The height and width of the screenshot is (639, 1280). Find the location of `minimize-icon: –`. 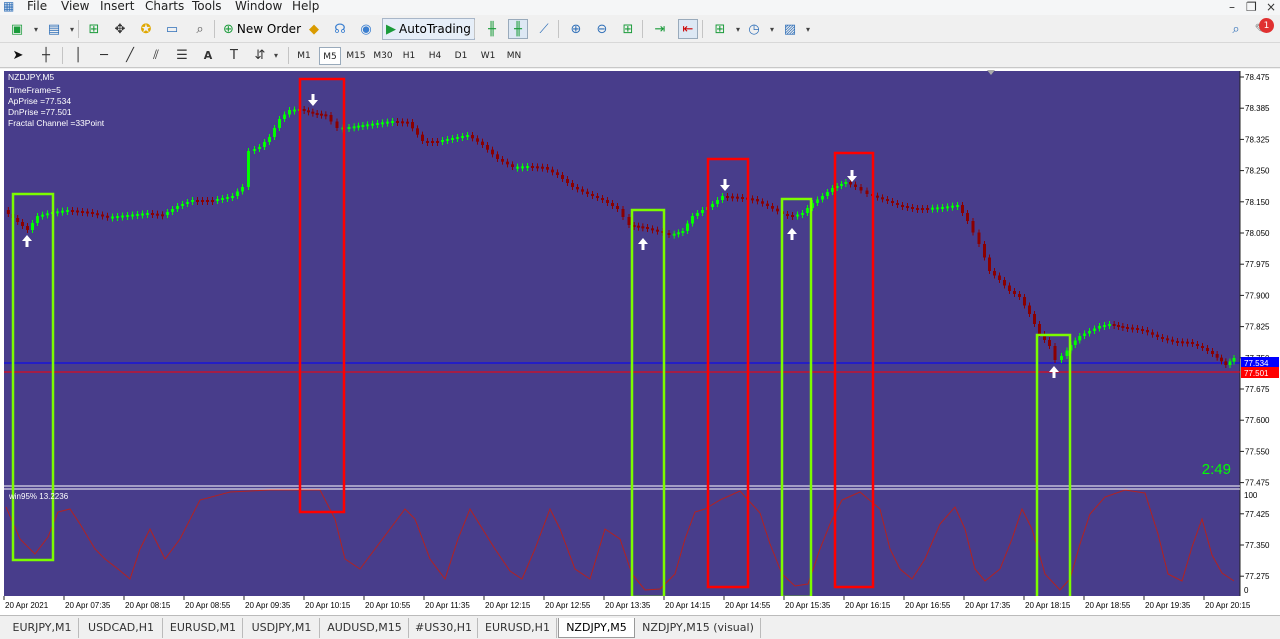

minimize-icon: – is located at coordinates (1232, 7).